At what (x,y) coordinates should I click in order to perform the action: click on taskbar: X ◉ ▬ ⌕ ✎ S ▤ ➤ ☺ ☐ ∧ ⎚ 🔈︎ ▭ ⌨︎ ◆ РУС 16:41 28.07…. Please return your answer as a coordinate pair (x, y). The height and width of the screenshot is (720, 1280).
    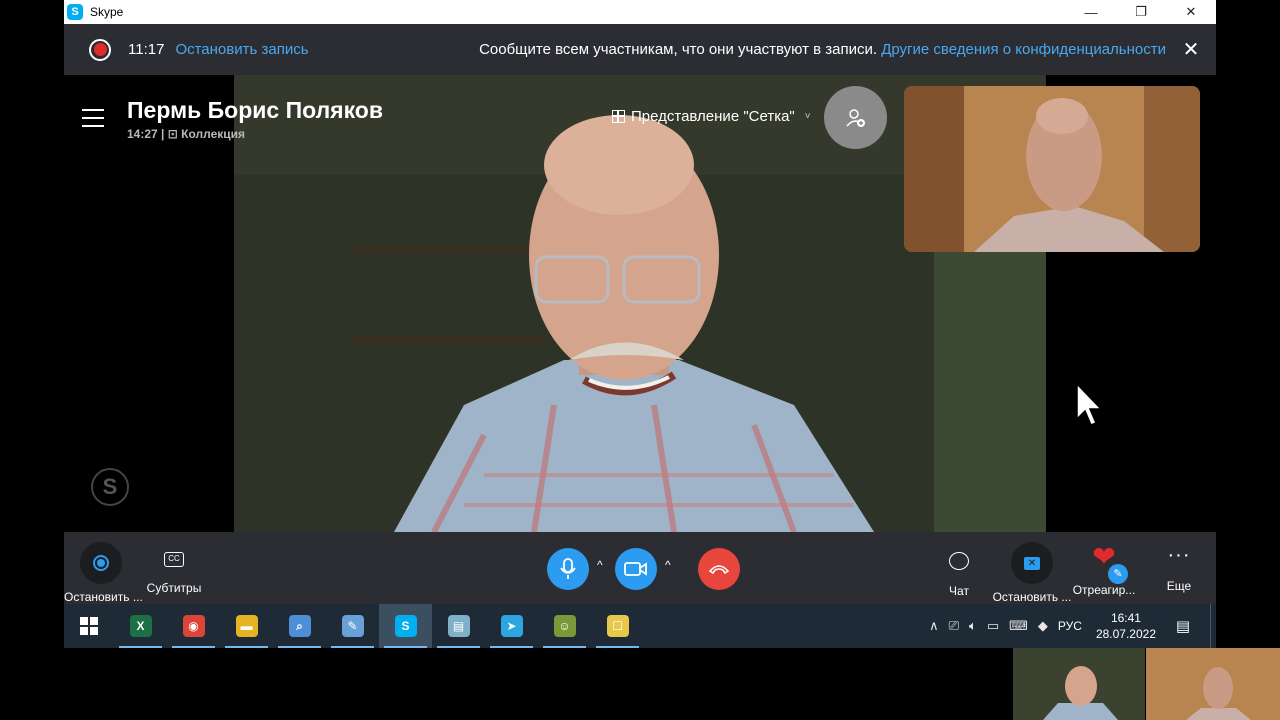
    Looking at the image, I should click on (640, 626).